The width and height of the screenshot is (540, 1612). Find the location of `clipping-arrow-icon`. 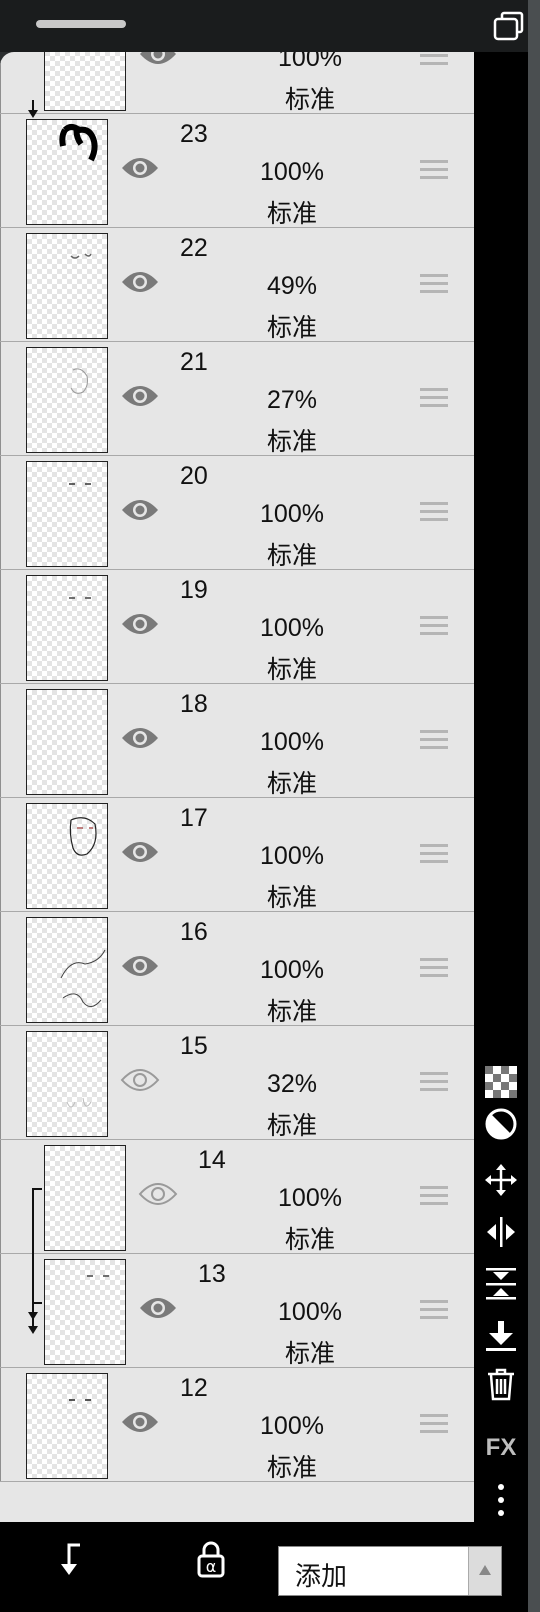

clipping-arrow-icon is located at coordinates (33, 1330).